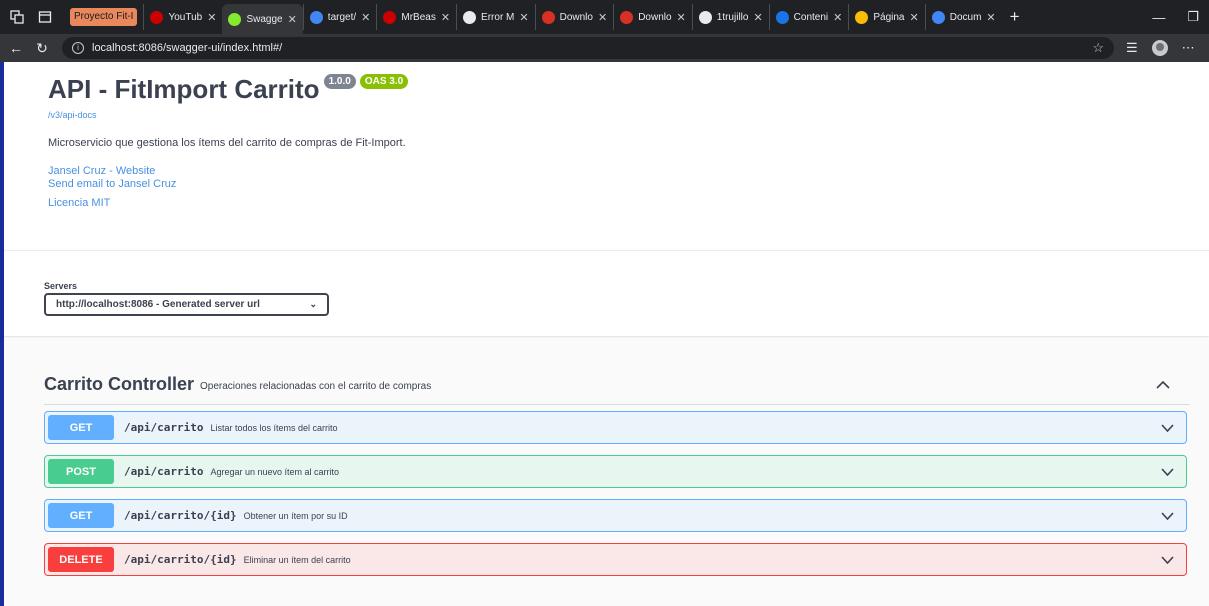 The width and height of the screenshot is (1209, 606). I want to click on workspaces-icon, so click(17, 17).